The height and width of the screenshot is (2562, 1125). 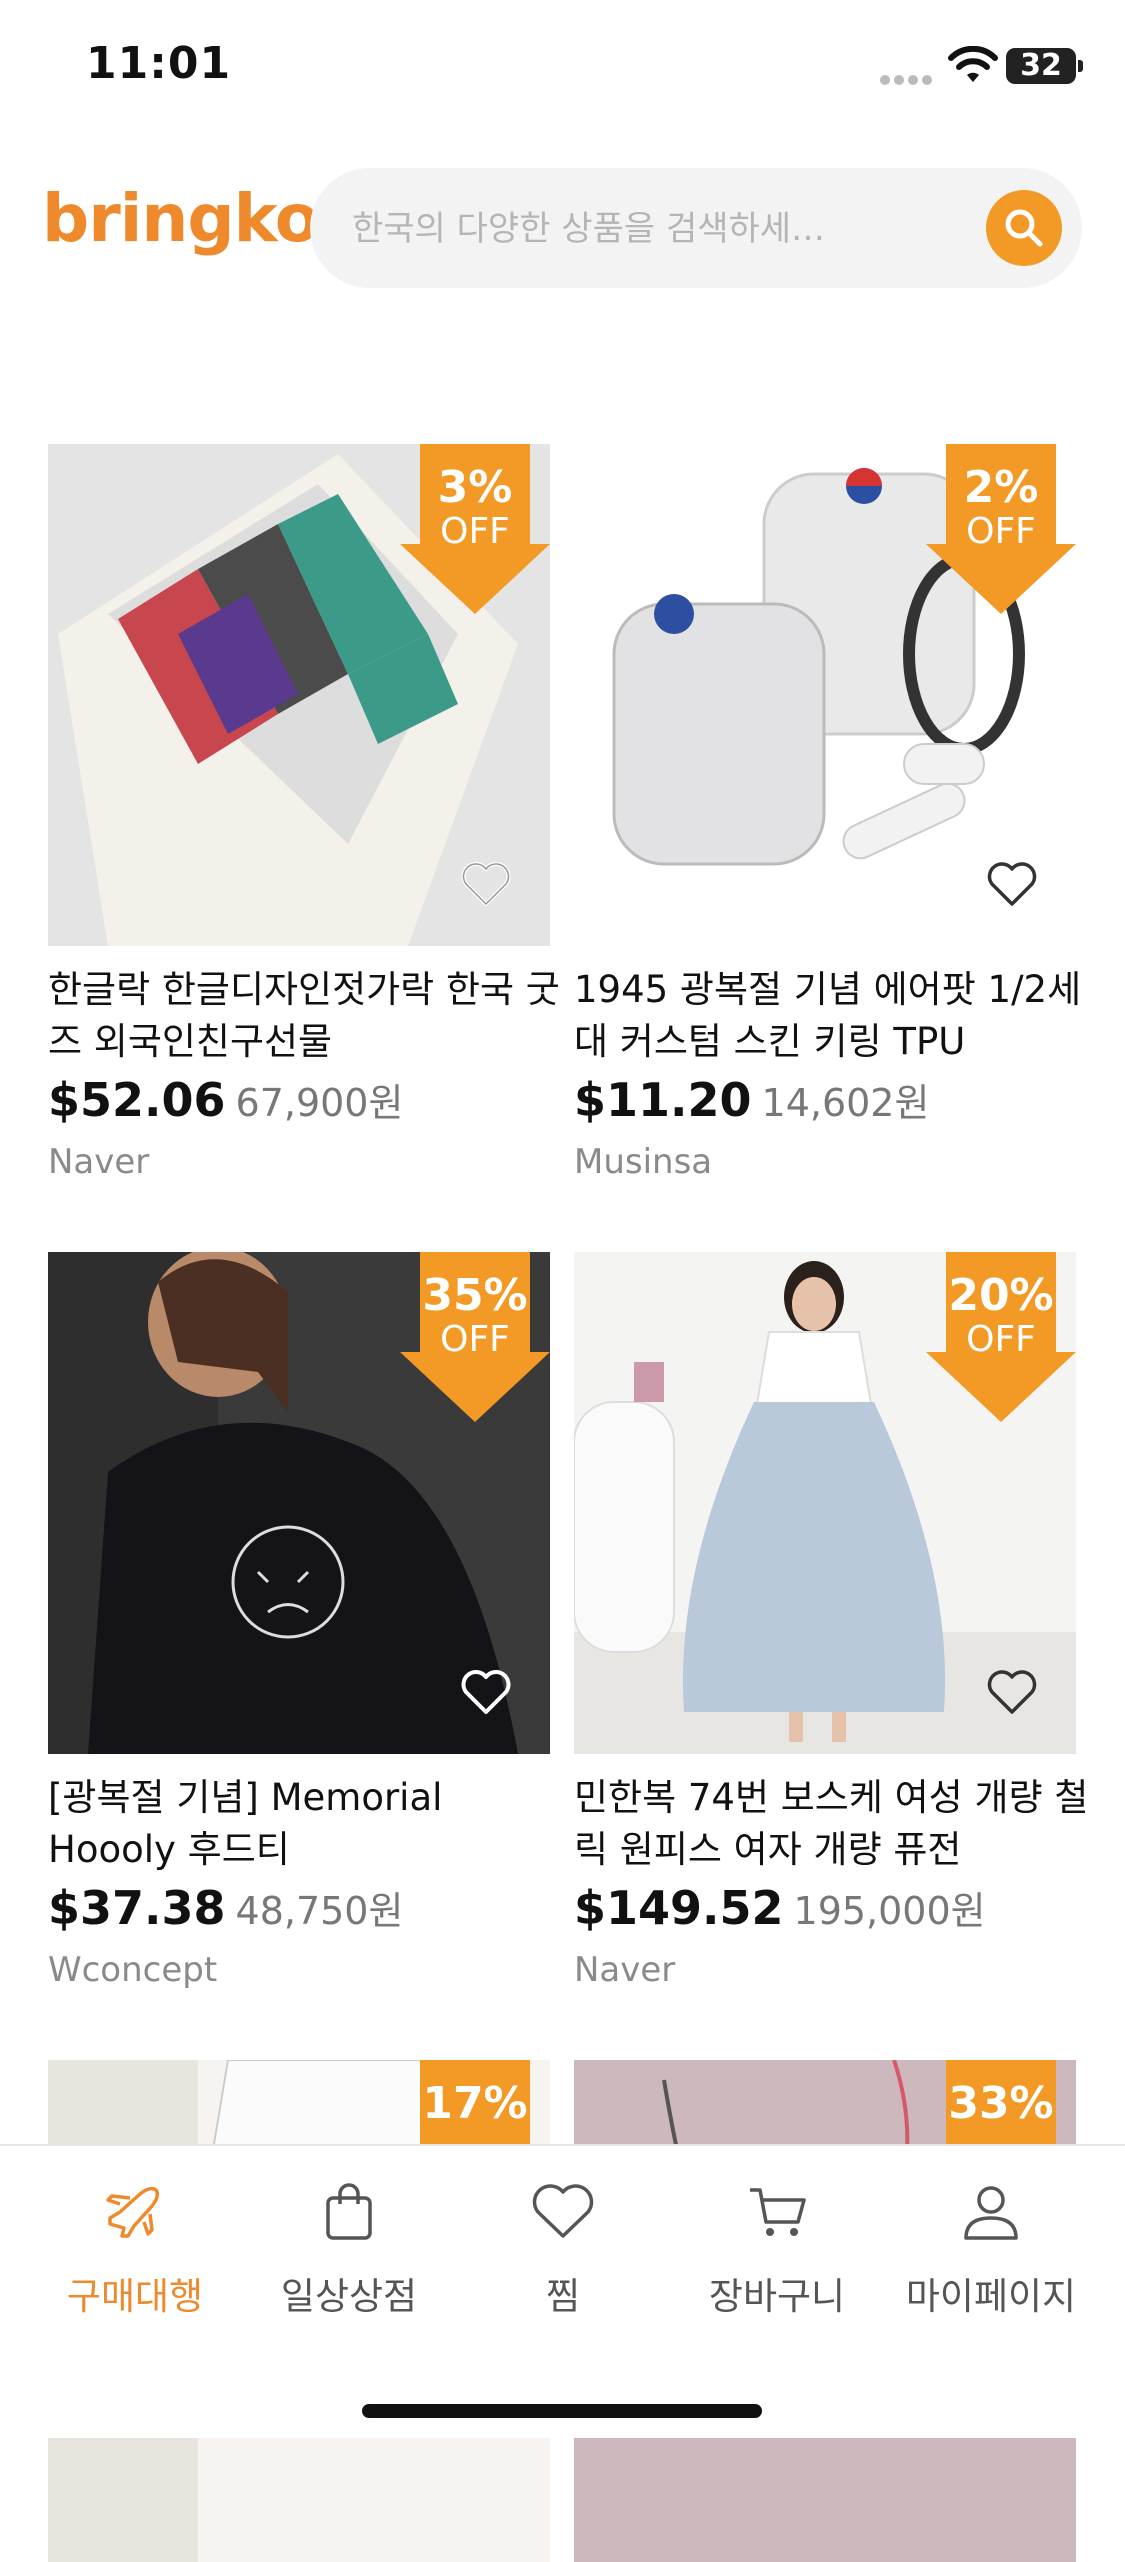 What do you see at coordinates (299, 695) in the screenshot?
I see `product-image: 3% OFF` at bounding box center [299, 695].